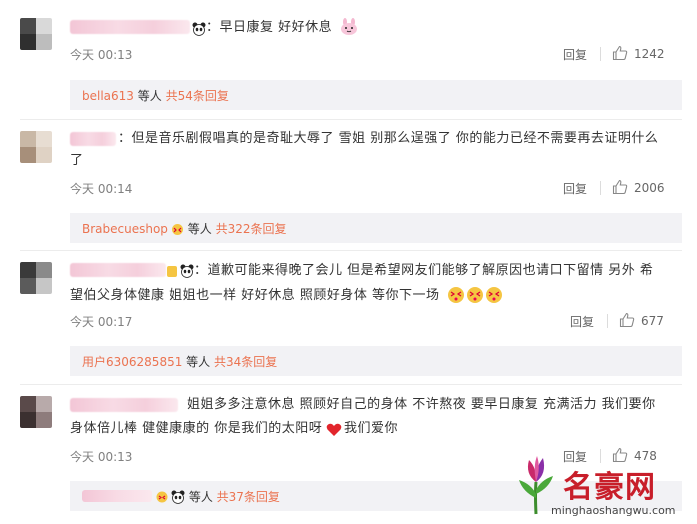 The image size is (697, 524). Describe the element at coordinates (334, 431) in the screenshot. I see `heart-emoji-icon` at that location.